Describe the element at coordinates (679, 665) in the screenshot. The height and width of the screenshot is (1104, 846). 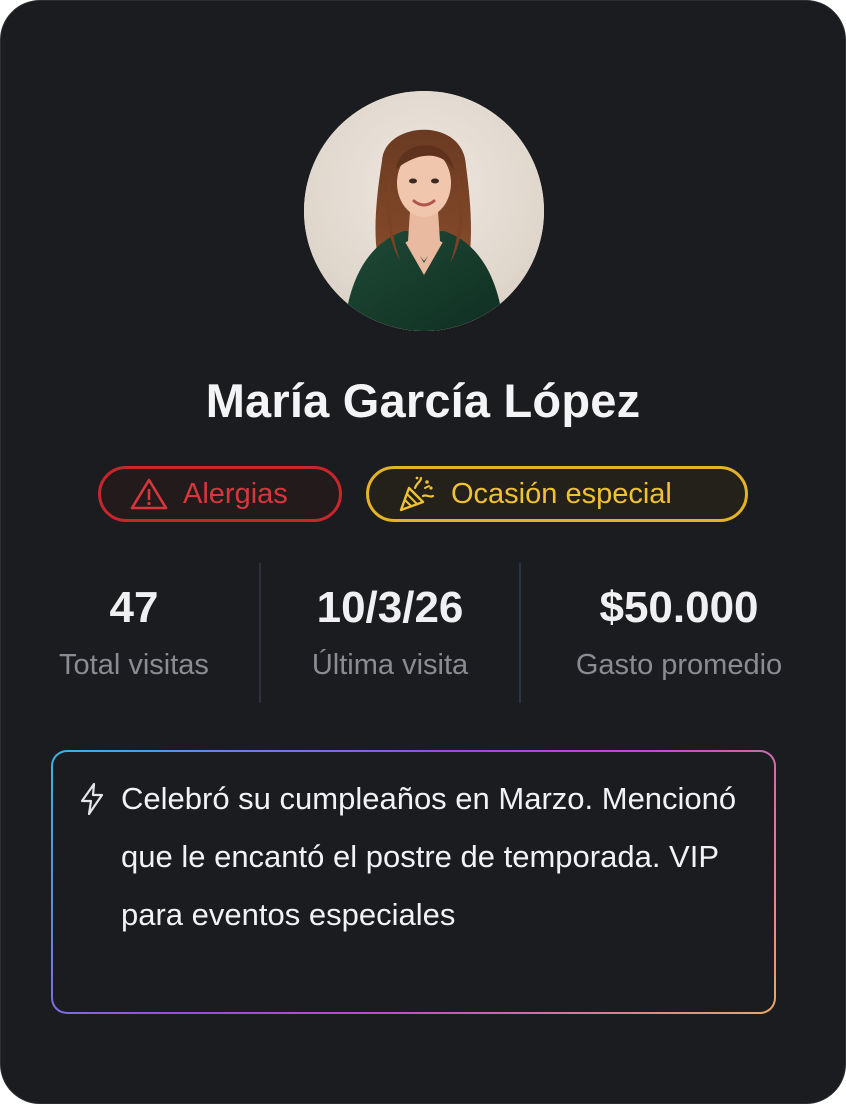
I see `stat-label: Gasto promedio` at that location.